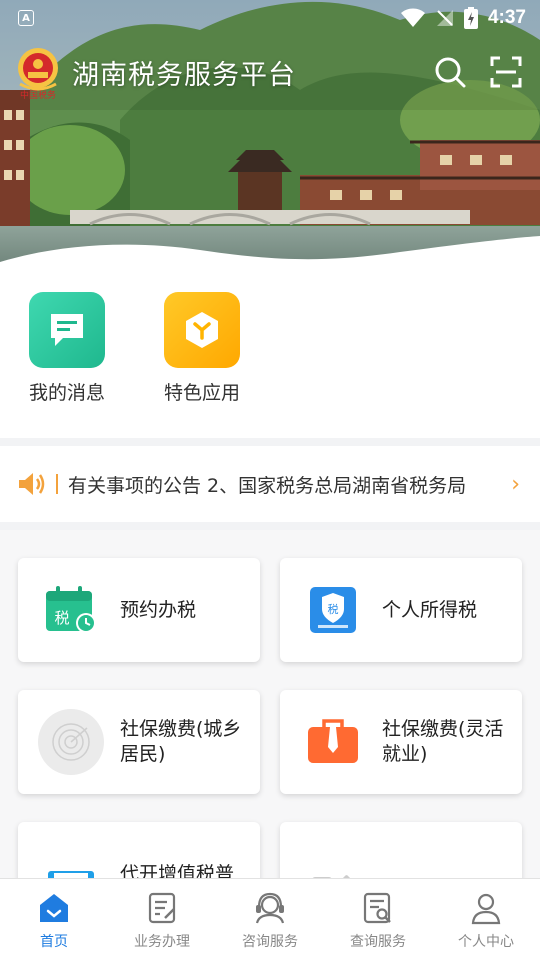  What do you see at coordinates (26, 18) in the screenshot?
I see `app-notification-icon: A` at bounding box center [26, 18].